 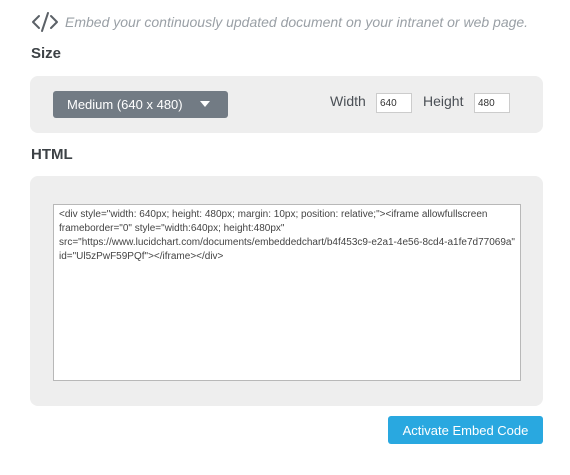 What do you see at coordinates (205, 104) in the screenshot?
I see `caret-down-icon` at bounding box center [205, 104].